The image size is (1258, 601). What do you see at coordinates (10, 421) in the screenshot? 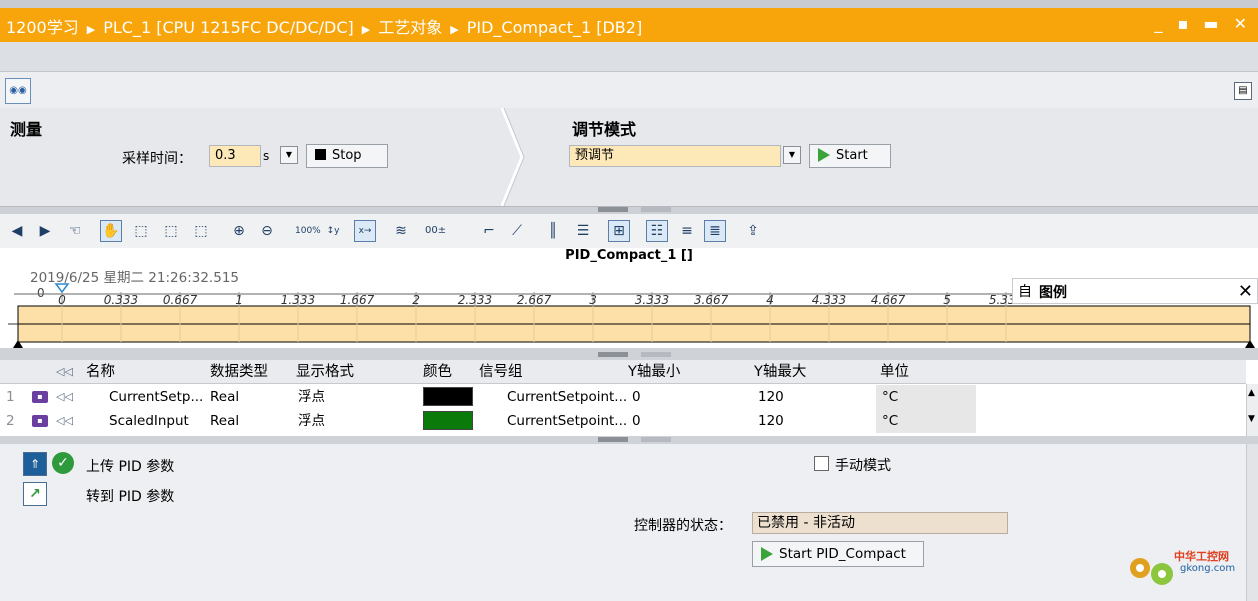
I see `row-number: 2` at bounding box center [10, 421].